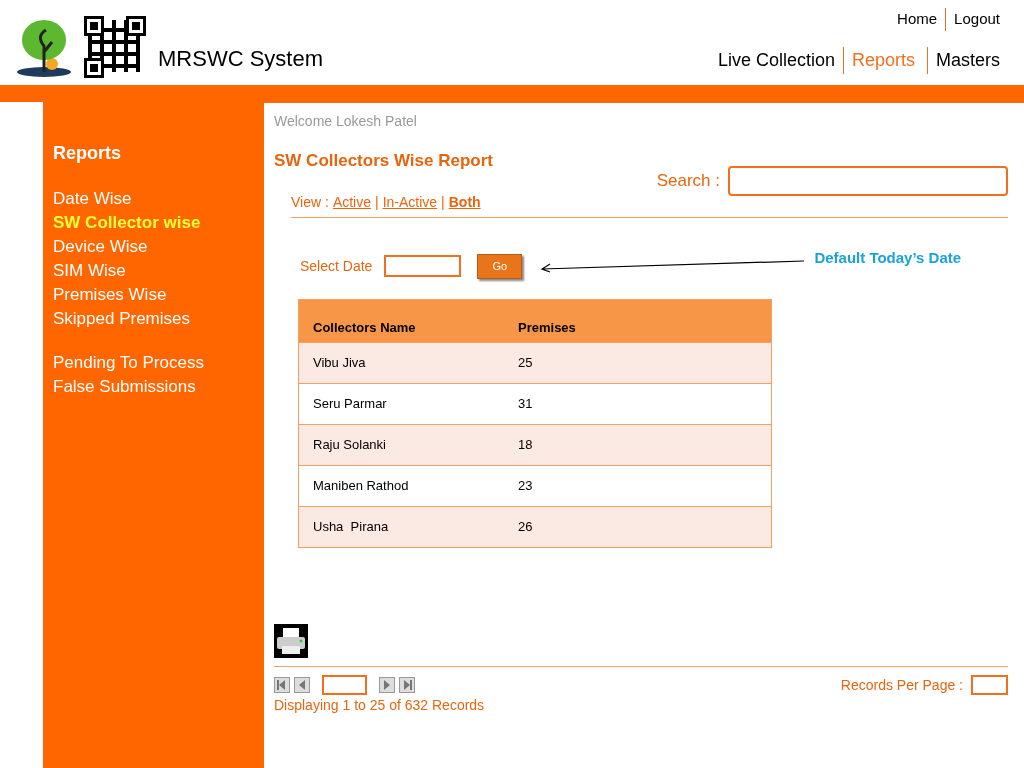 This screenshot has width=1024, height=768. What do you see at coordinates (967, 60) in the screenshot?
I see `nav-tab: Masters` at bounding box center [967, 60].